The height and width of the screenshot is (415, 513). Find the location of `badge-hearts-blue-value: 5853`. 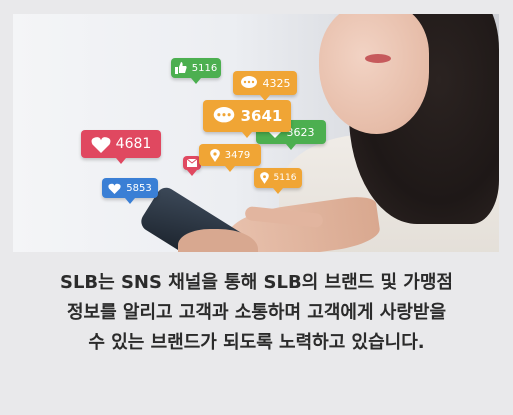

badge-hearts-blue-value: 5853 is located at coordinates (139, 188).